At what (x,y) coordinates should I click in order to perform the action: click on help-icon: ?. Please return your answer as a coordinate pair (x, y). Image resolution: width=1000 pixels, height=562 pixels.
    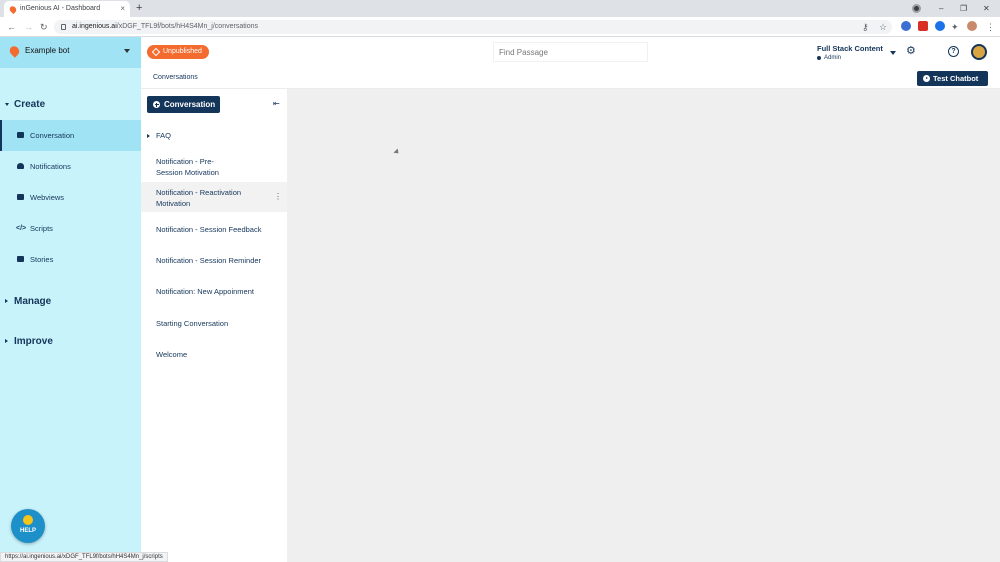
    Looking at the image, I should click on (953, 51).